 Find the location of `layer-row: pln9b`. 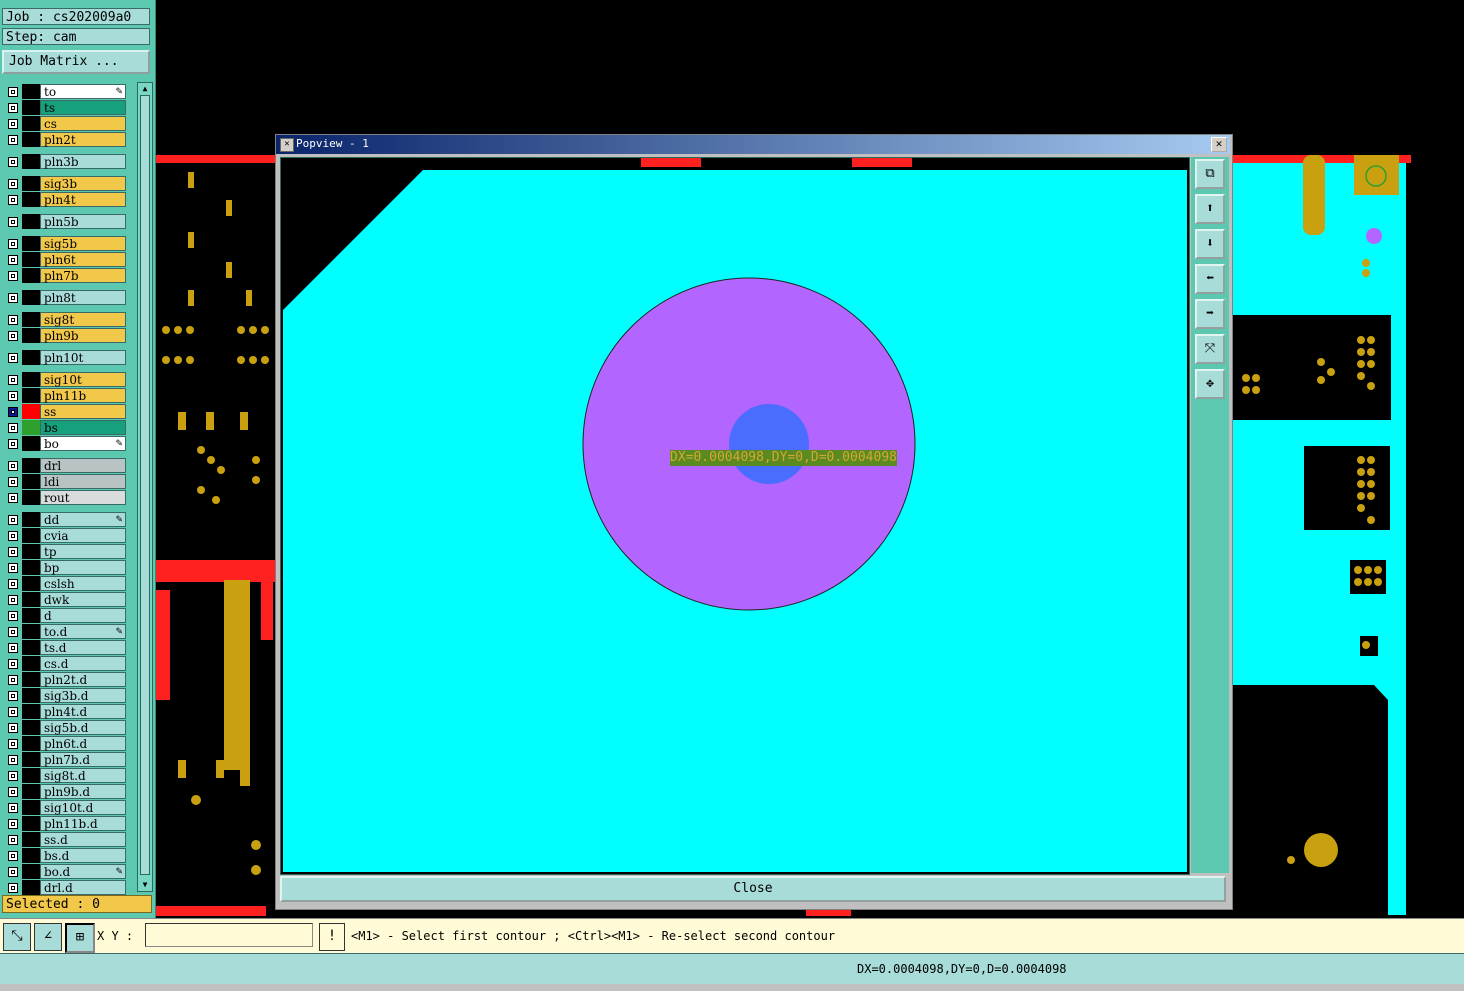

layer-row: pln9b is located at coordinates (65, 335).